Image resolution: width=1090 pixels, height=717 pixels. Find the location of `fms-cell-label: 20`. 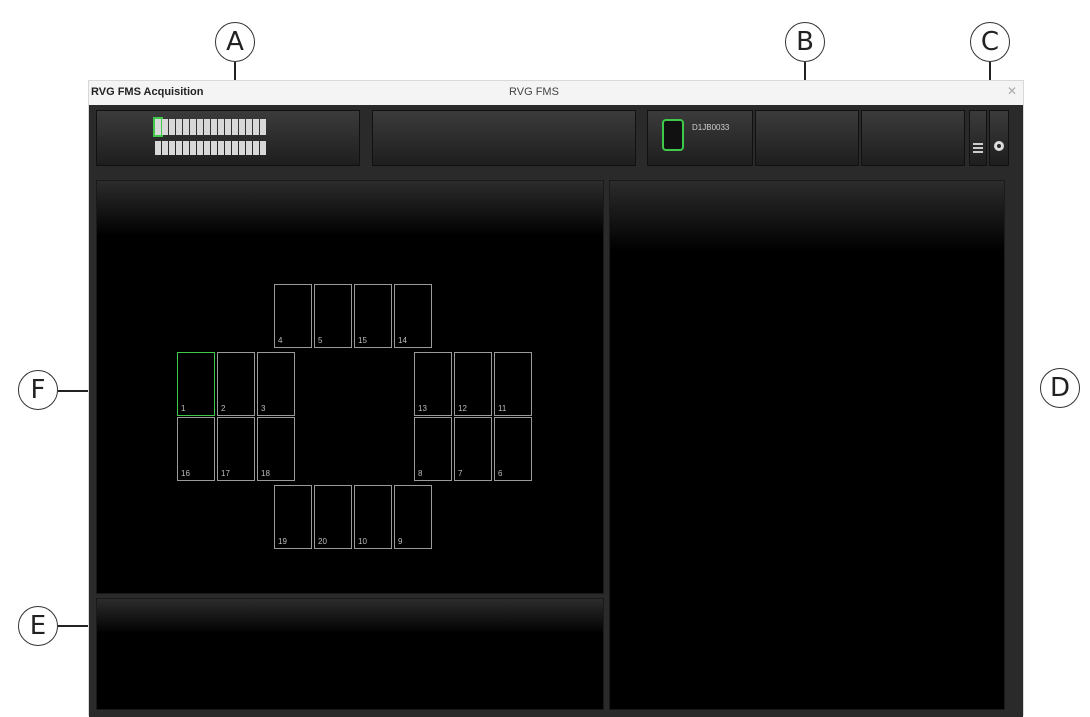

fms-cell-label: 20 is located at coordinates (322, 541).